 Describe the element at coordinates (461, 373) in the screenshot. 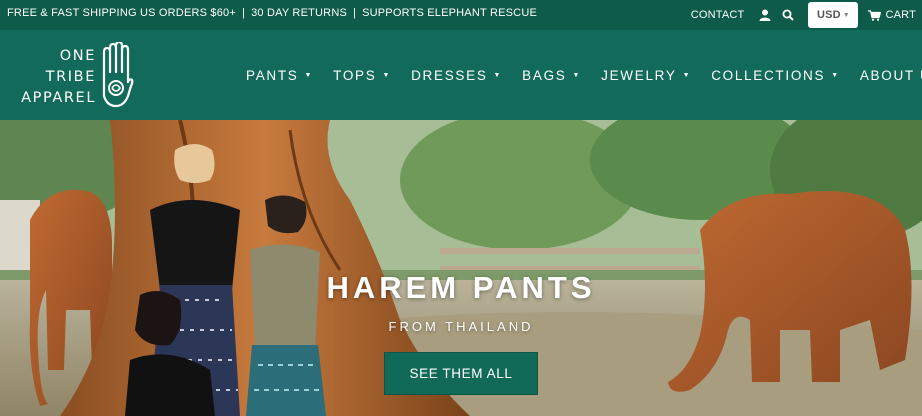

I see `see-them-all-button: SEE THEM ALL` at that location.